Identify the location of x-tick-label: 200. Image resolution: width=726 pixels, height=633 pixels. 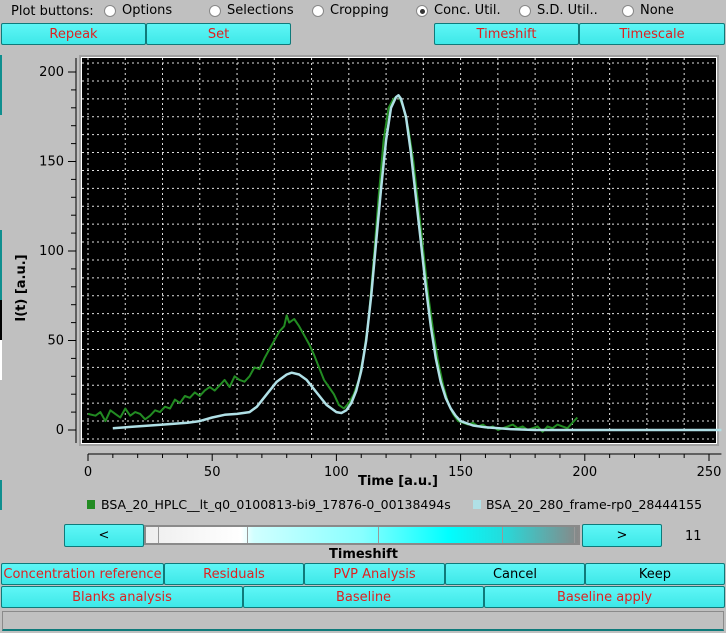
(584, 472).